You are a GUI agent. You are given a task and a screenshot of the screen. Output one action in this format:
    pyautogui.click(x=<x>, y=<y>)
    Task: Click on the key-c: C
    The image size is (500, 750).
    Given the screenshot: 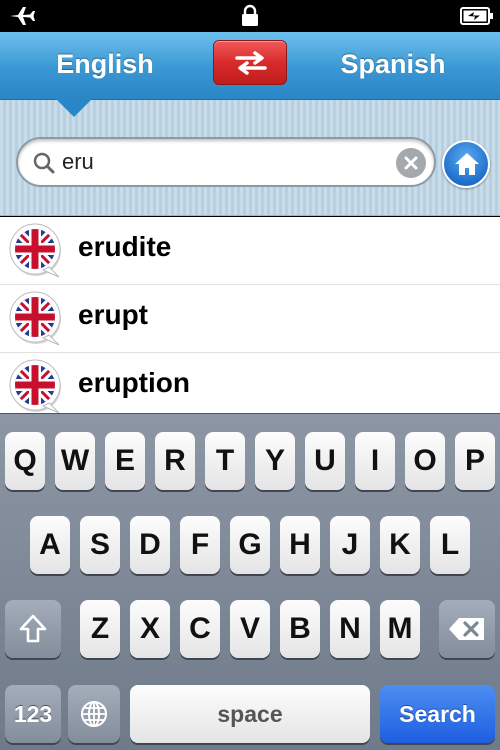 What is the action you would take?
    pyautogui.click(x=200, y=629)
    